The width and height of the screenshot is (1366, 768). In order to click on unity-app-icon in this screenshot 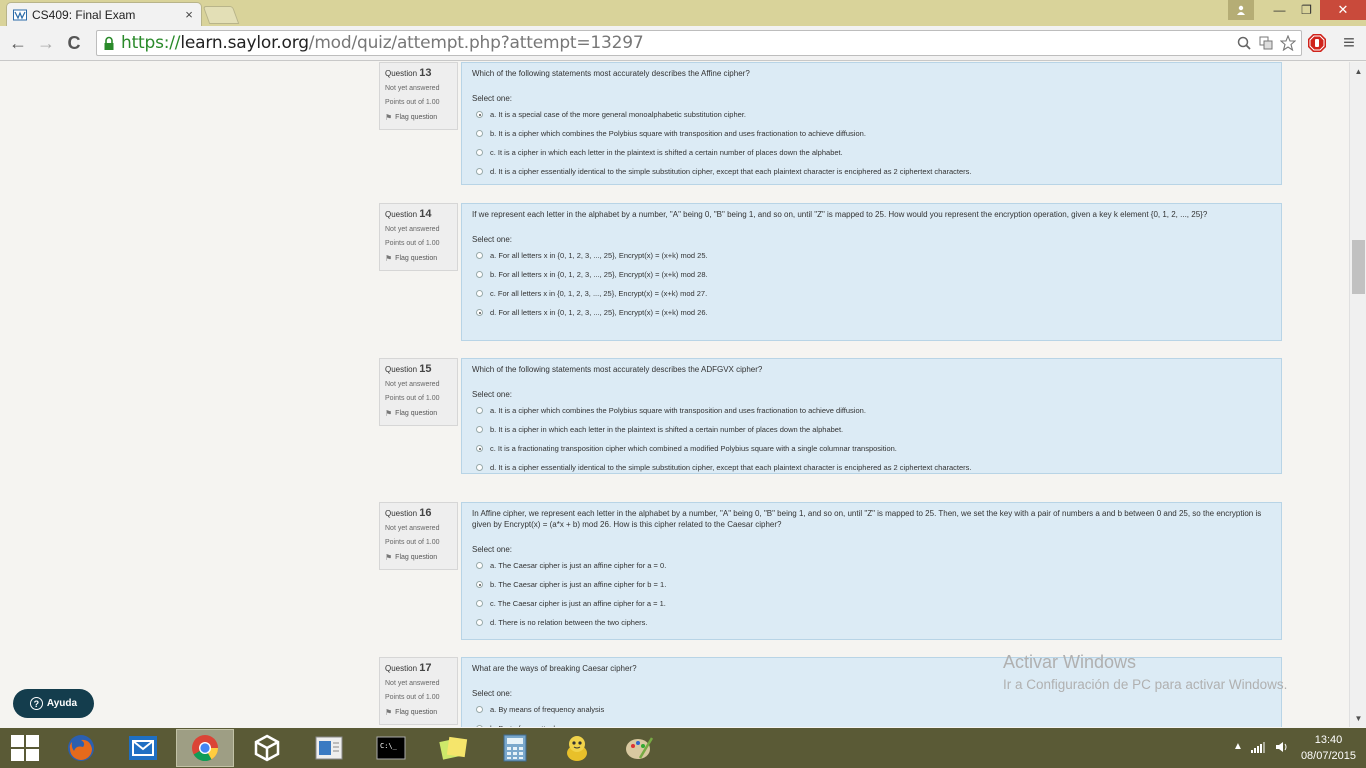, I will do `click(267, 748)`.